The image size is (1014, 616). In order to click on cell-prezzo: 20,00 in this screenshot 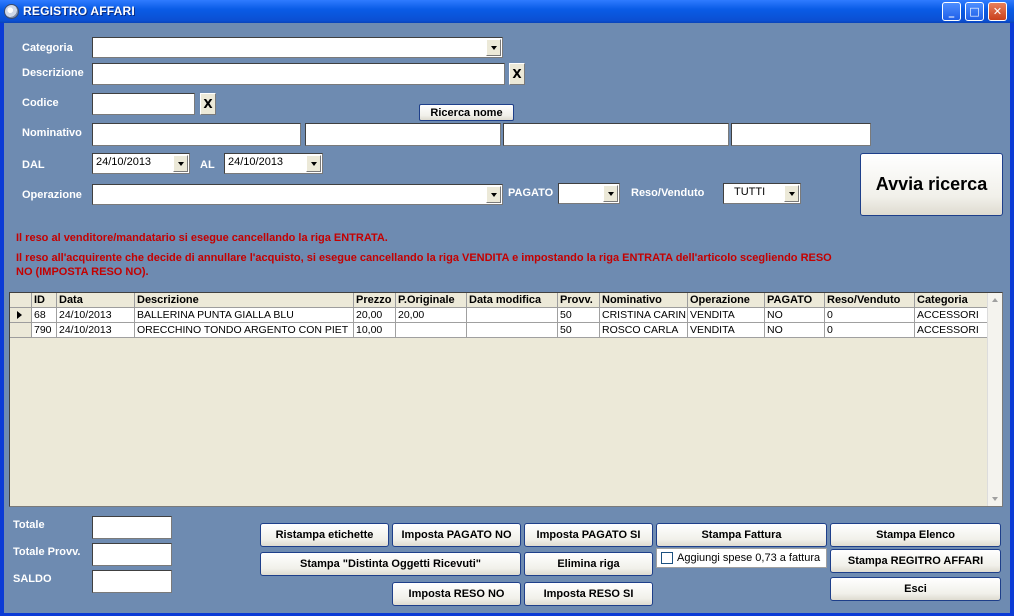, I will do `click(375, 315)`.